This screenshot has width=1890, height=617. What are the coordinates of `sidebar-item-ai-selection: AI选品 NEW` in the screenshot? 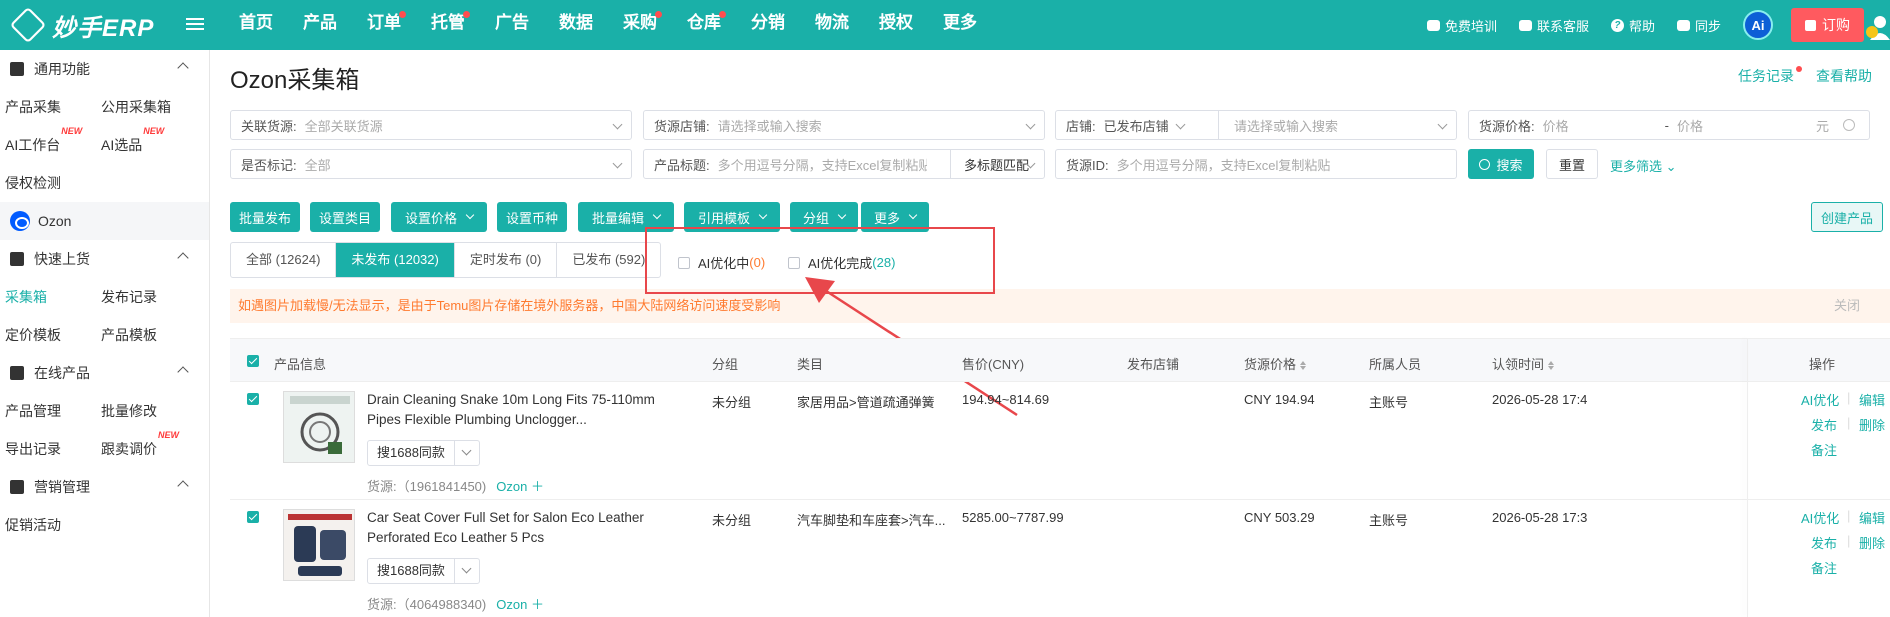 It's located at (151, 140).